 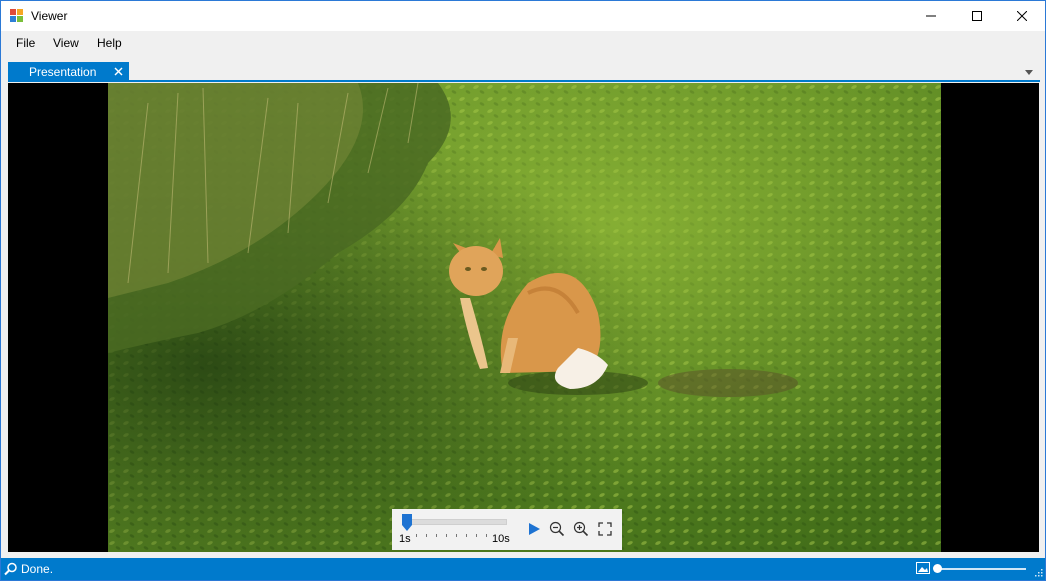 What do you see at coordinates (454, 522) in the screenshot?
I see `time-slider-track` at bounding box center [454, 522].